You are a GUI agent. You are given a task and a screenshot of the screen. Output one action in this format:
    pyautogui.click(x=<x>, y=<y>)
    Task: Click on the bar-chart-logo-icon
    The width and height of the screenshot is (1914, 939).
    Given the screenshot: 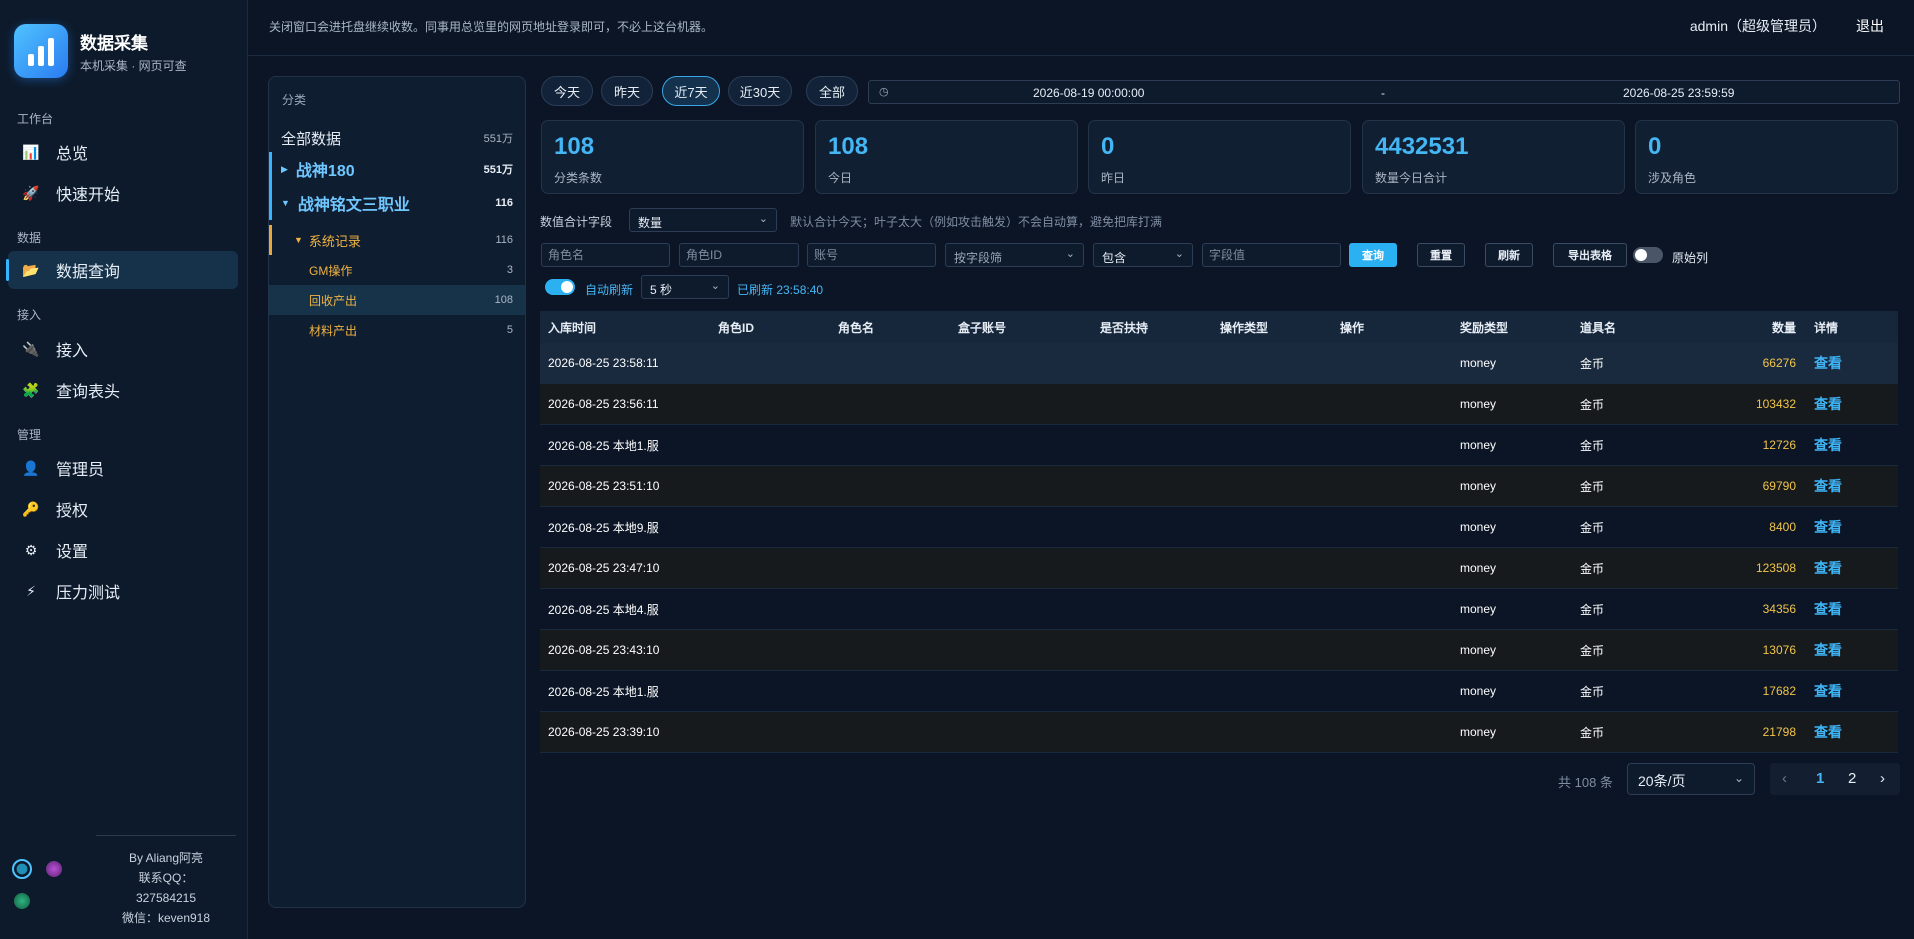 What is the action you would take?
    pyautogui.click(x=41, y=51)
    